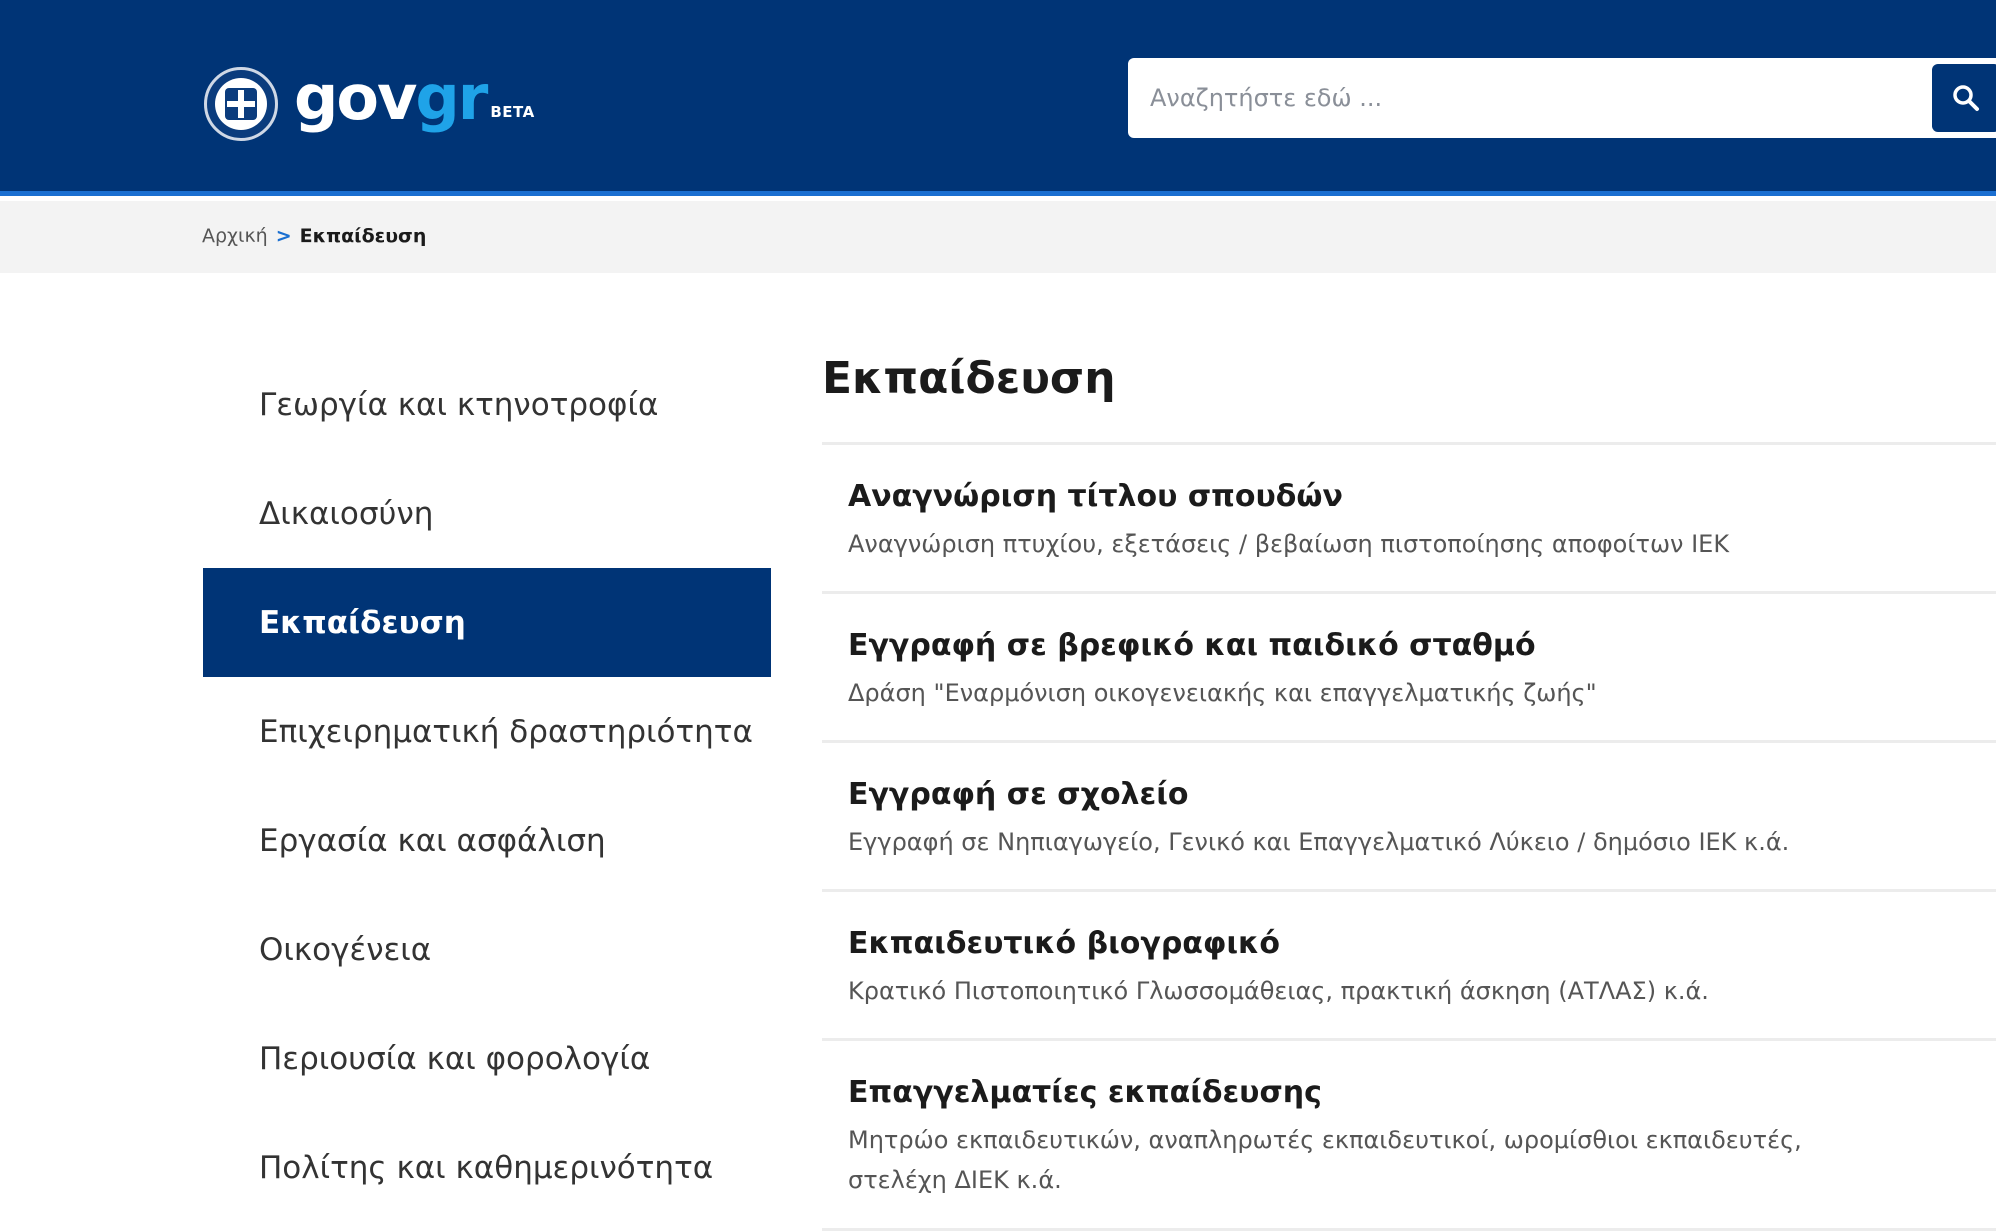 The width and height of the screenshot is (1996, 1231). Describe the element at coordinates (487, 513) in the screenshot. I see `sidebar-item-justice: Δικαιοσύνη` at that location.